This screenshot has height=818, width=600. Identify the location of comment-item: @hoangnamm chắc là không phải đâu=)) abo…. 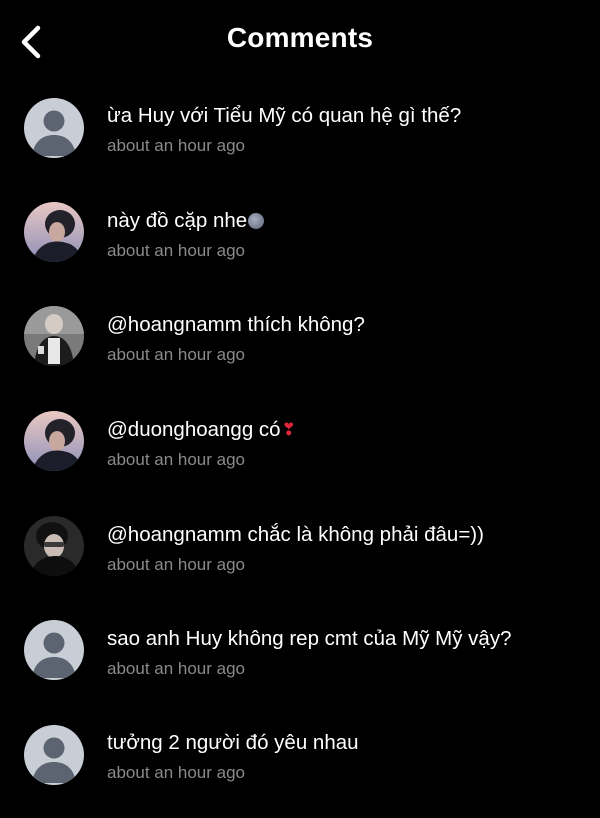
(300, 554).